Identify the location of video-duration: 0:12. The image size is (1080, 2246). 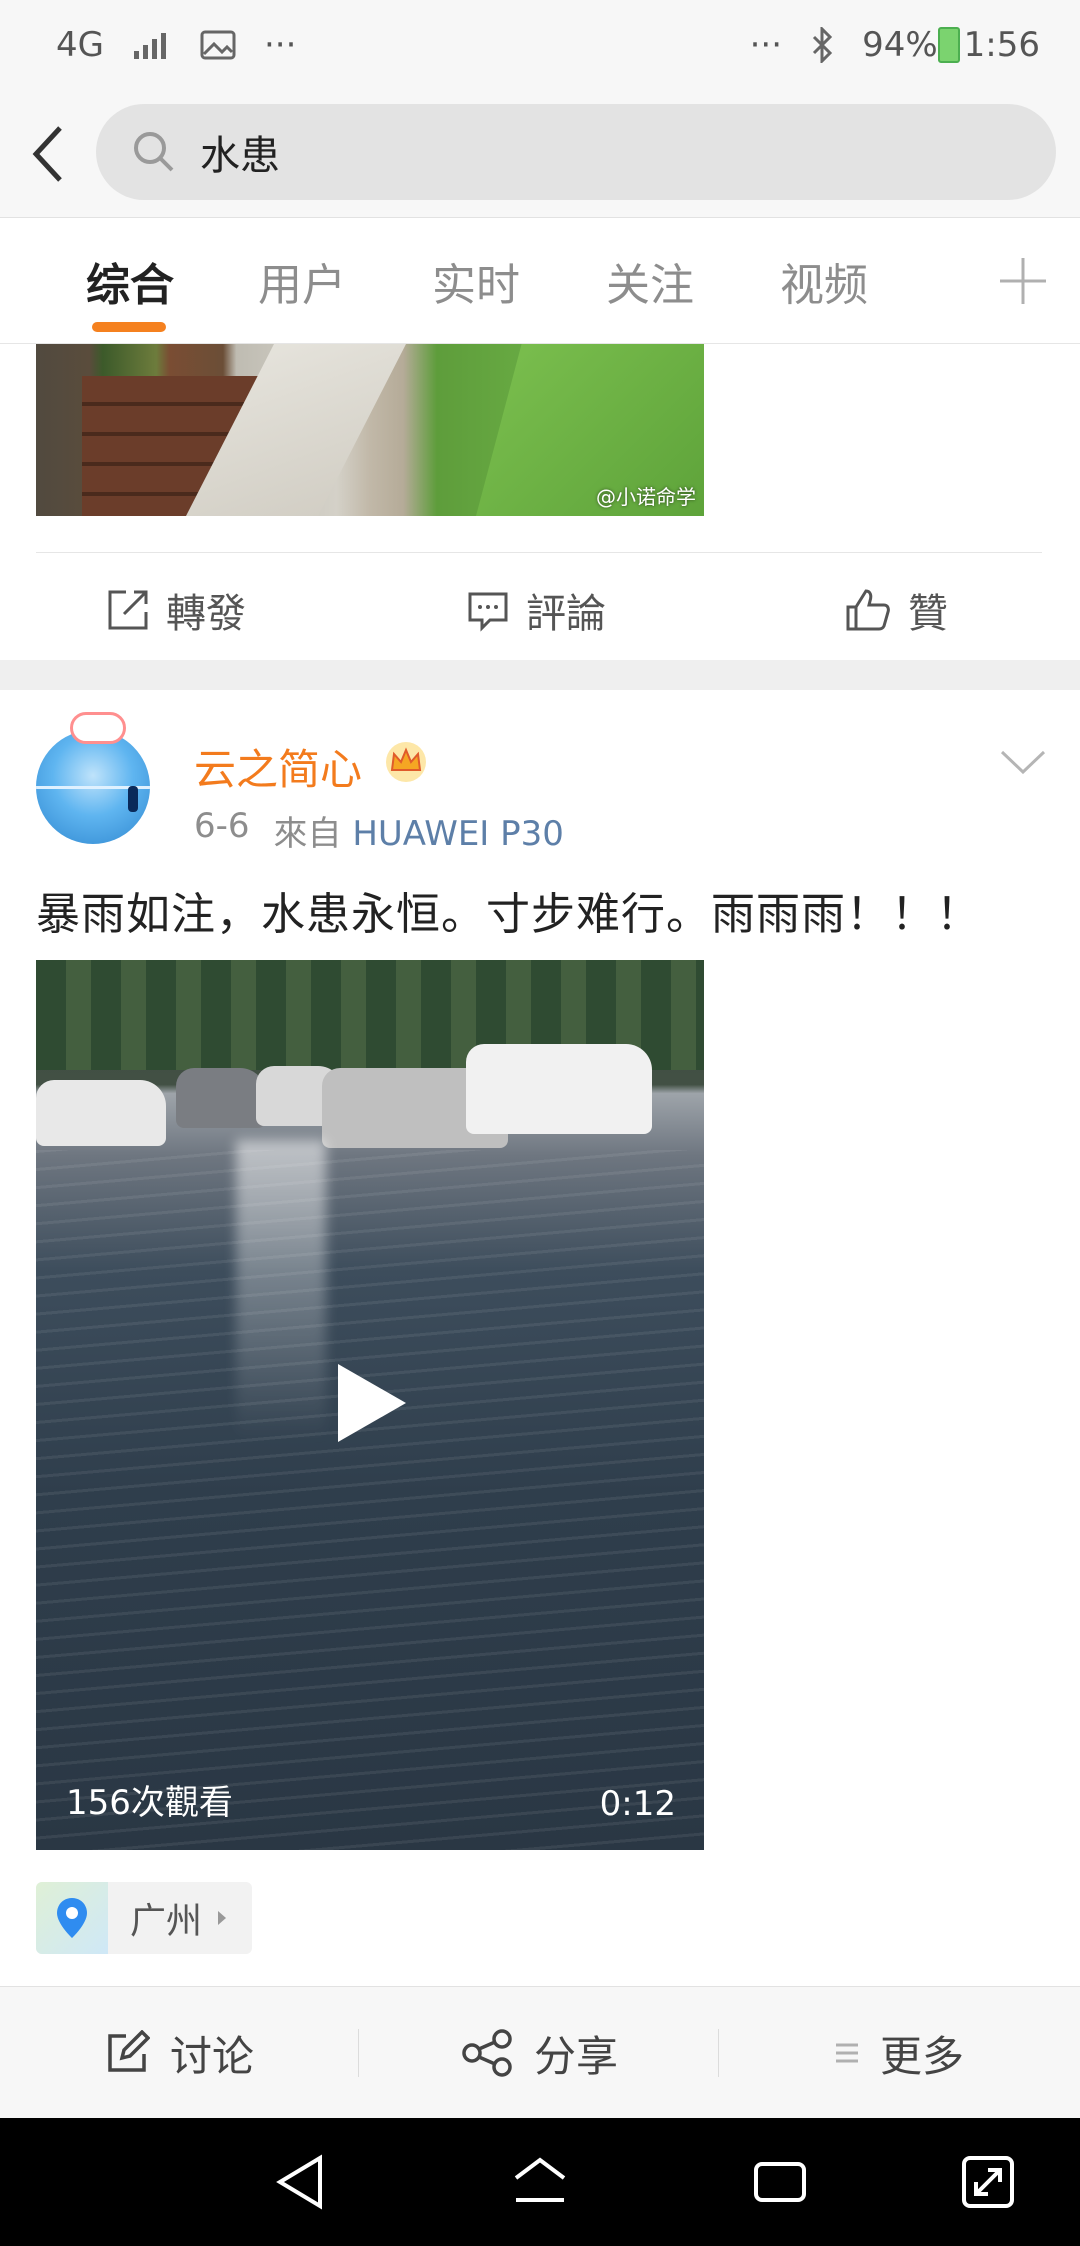
(637, 1804).